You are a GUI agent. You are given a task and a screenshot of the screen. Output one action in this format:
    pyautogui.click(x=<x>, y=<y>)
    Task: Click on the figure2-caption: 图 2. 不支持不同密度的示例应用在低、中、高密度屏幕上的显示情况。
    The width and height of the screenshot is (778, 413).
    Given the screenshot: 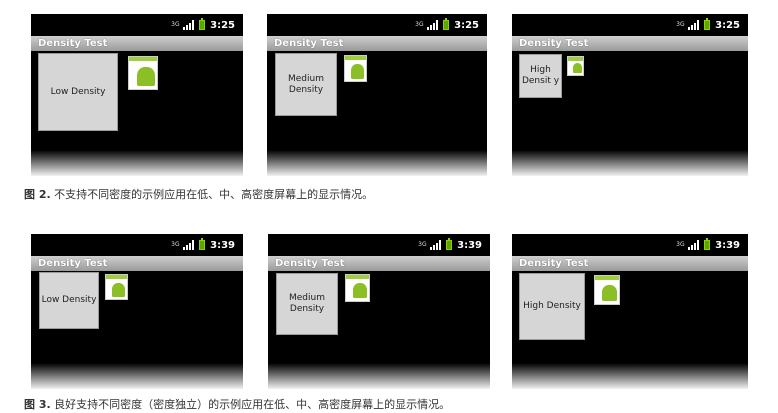 What is the action you would take?
    pyautogui.click(x=198, y=194)
    